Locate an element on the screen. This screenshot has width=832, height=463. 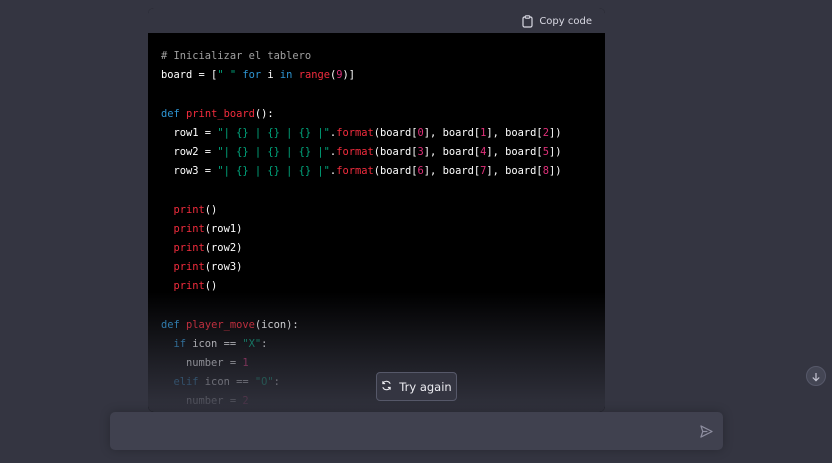
code-token: # Inicializar el tablero is located at coordinates (236, 56).